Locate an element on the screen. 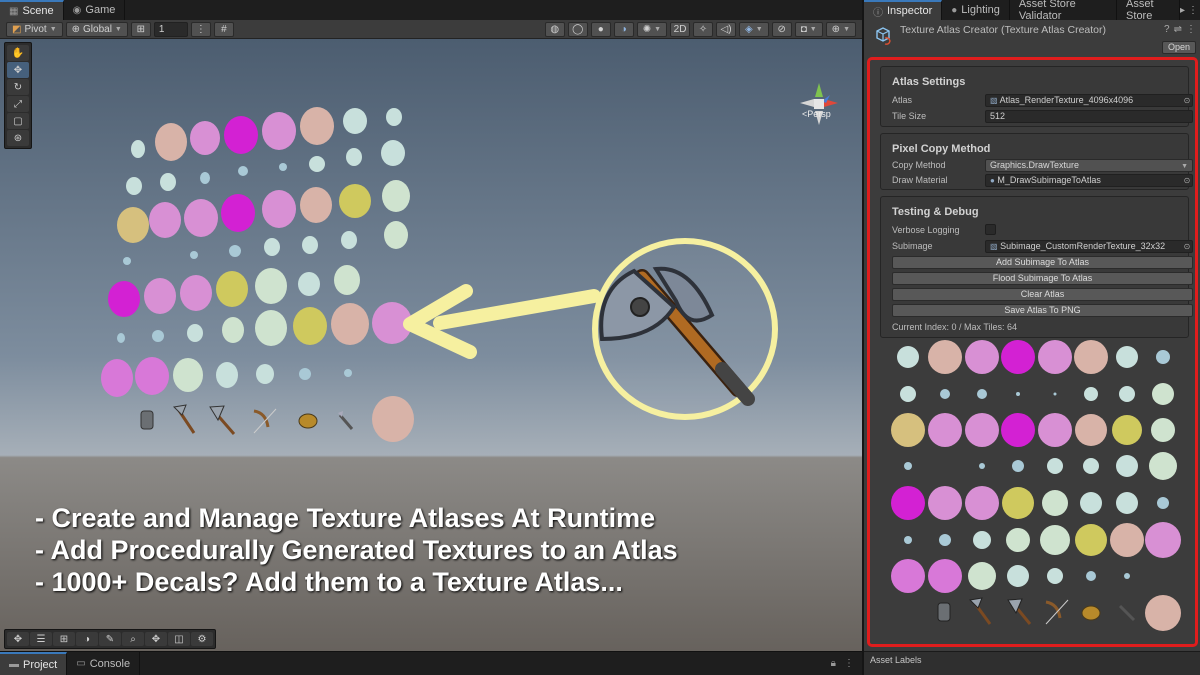 This screenshot has height=675, width=1200. grid-snap-button: ⊞ is located at coordinates (140, 29).